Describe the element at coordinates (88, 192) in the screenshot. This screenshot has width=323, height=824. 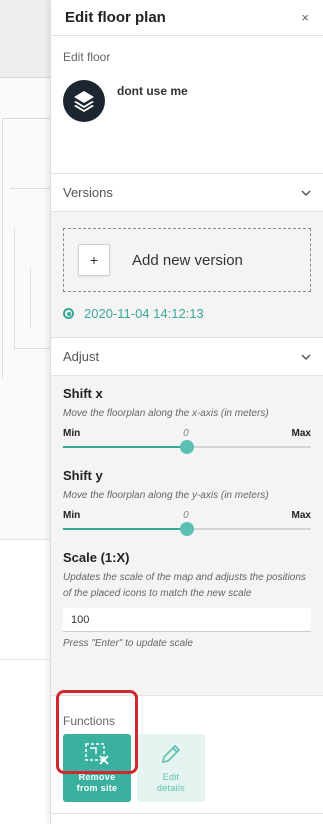
I see `versions-title: Versions` at that location.